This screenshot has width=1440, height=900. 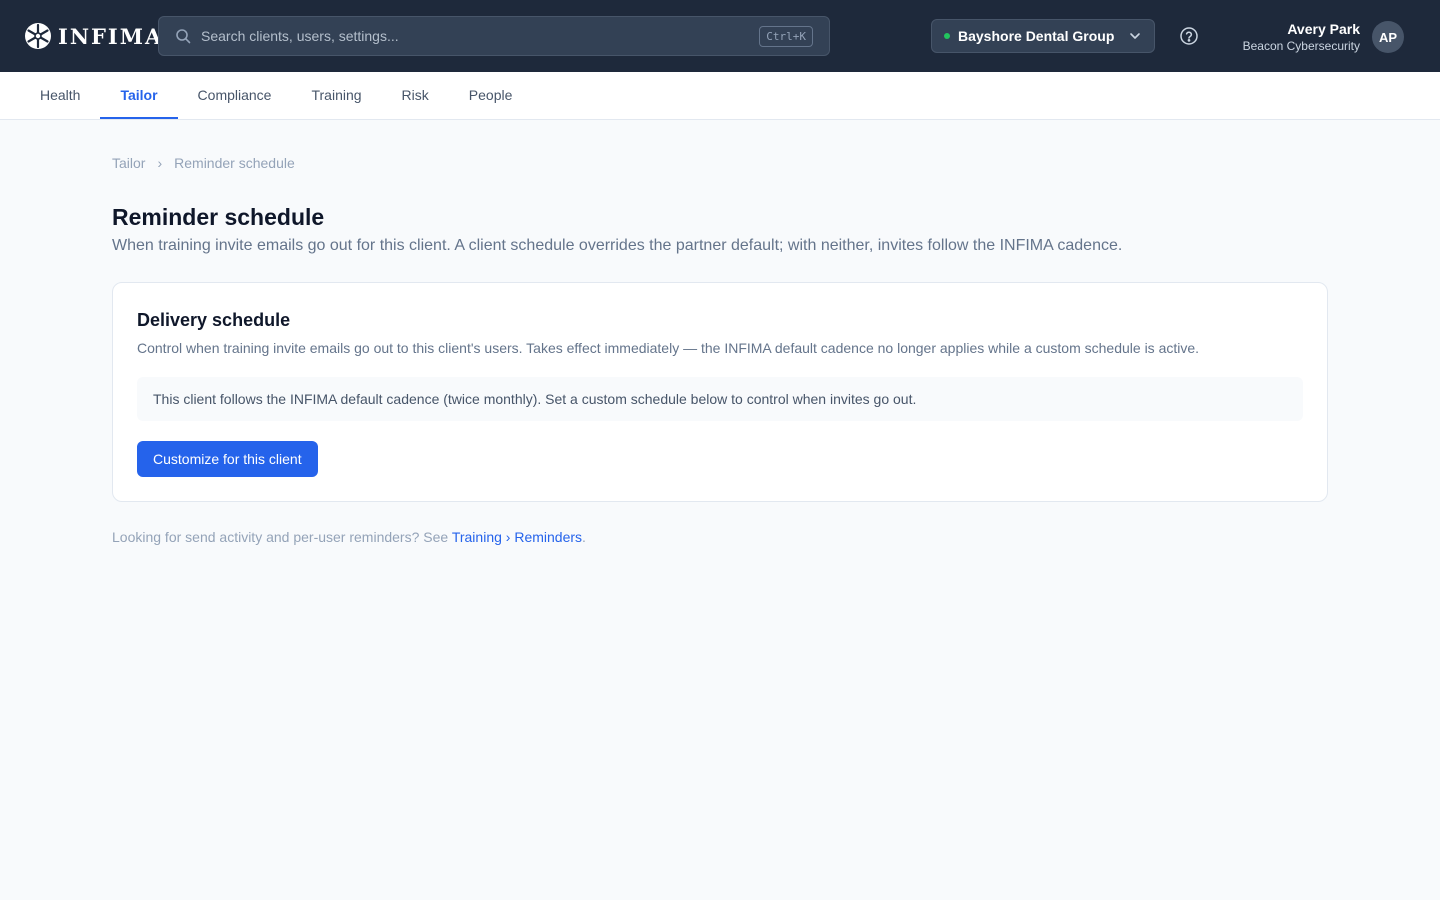 I want to click on user-name: Avery Park, so click(x=1323, y=29).